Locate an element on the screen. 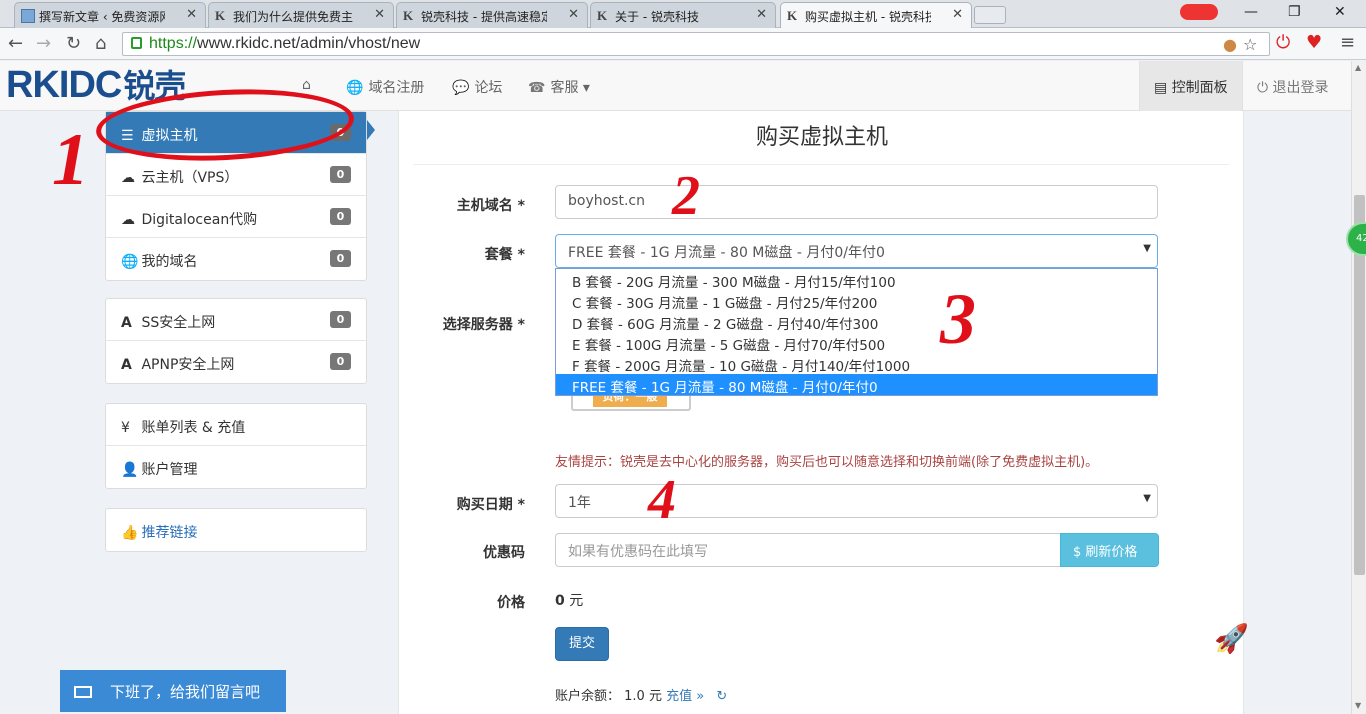 The width and height of the screenshot is (1366, 714). nav-logout: ⏻ 退出登录 is located at coordinates (1296, 86).